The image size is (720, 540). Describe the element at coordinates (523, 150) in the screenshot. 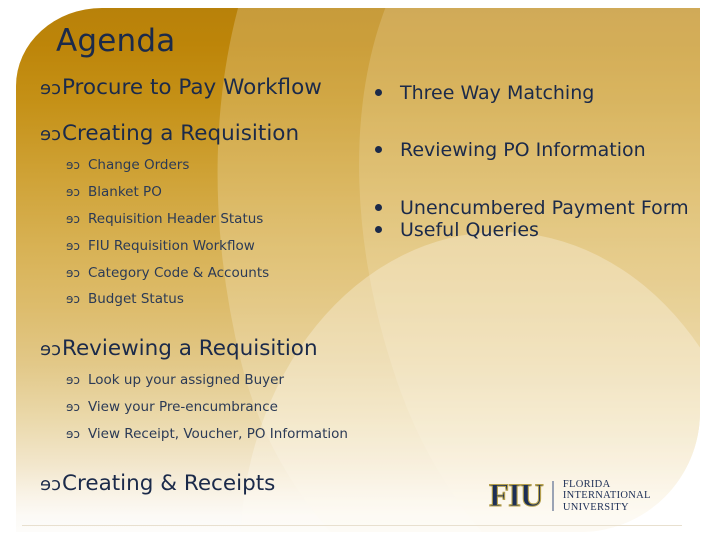

I see `bullet-text: Reviewing PO Information` at that location.